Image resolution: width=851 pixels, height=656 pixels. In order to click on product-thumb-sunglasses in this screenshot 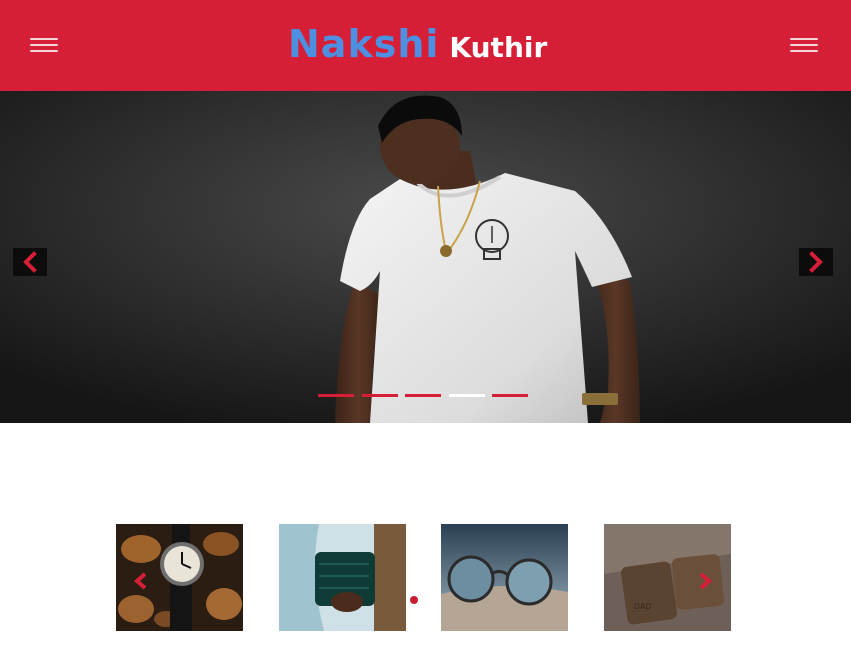, I will do `click(504, 577)`.